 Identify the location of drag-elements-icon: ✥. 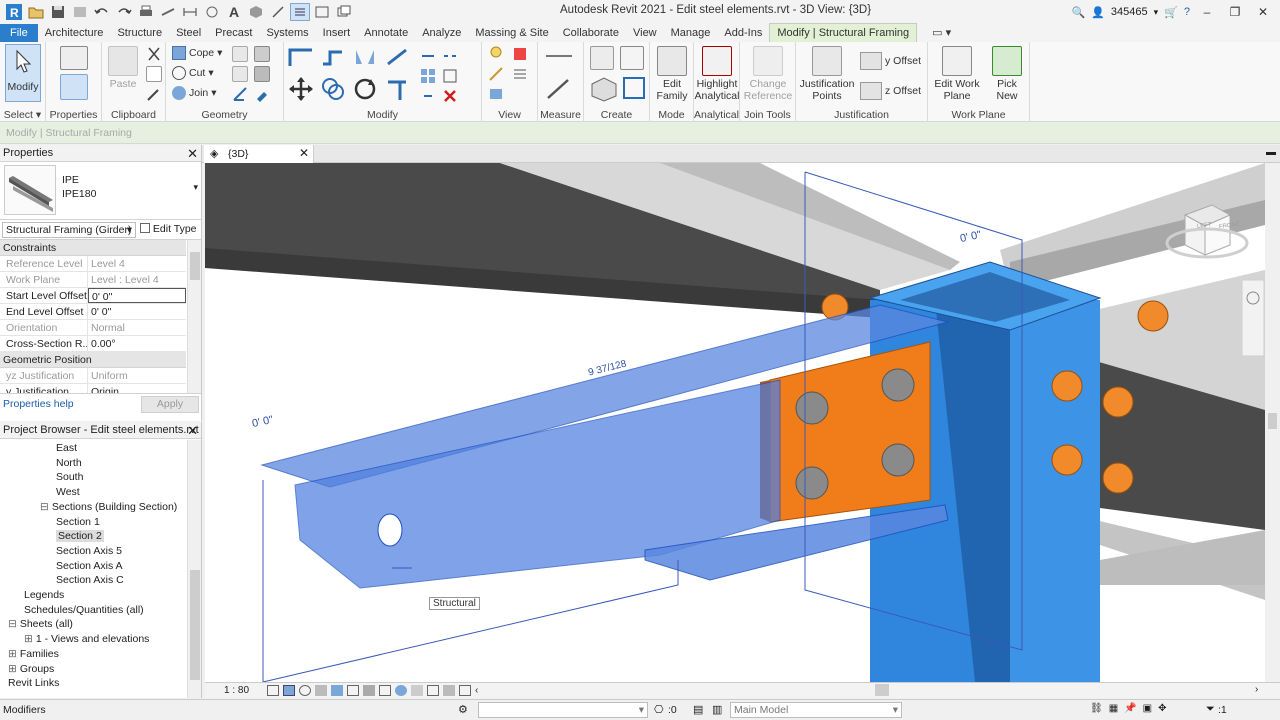
(1162, 708).